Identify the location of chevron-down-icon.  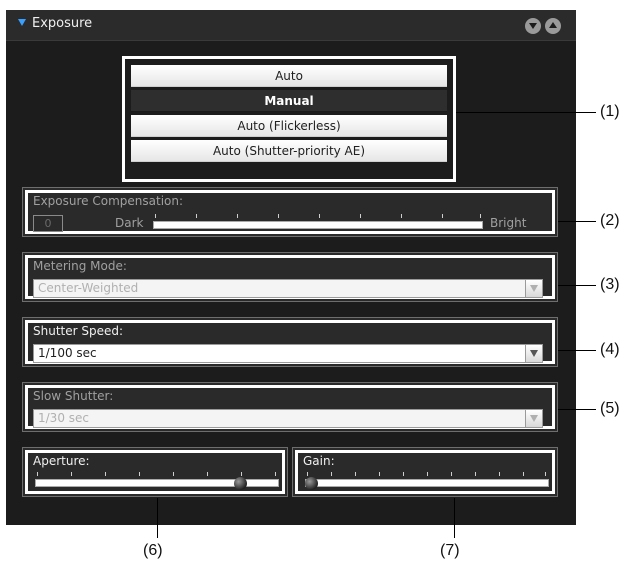
(533, 26).